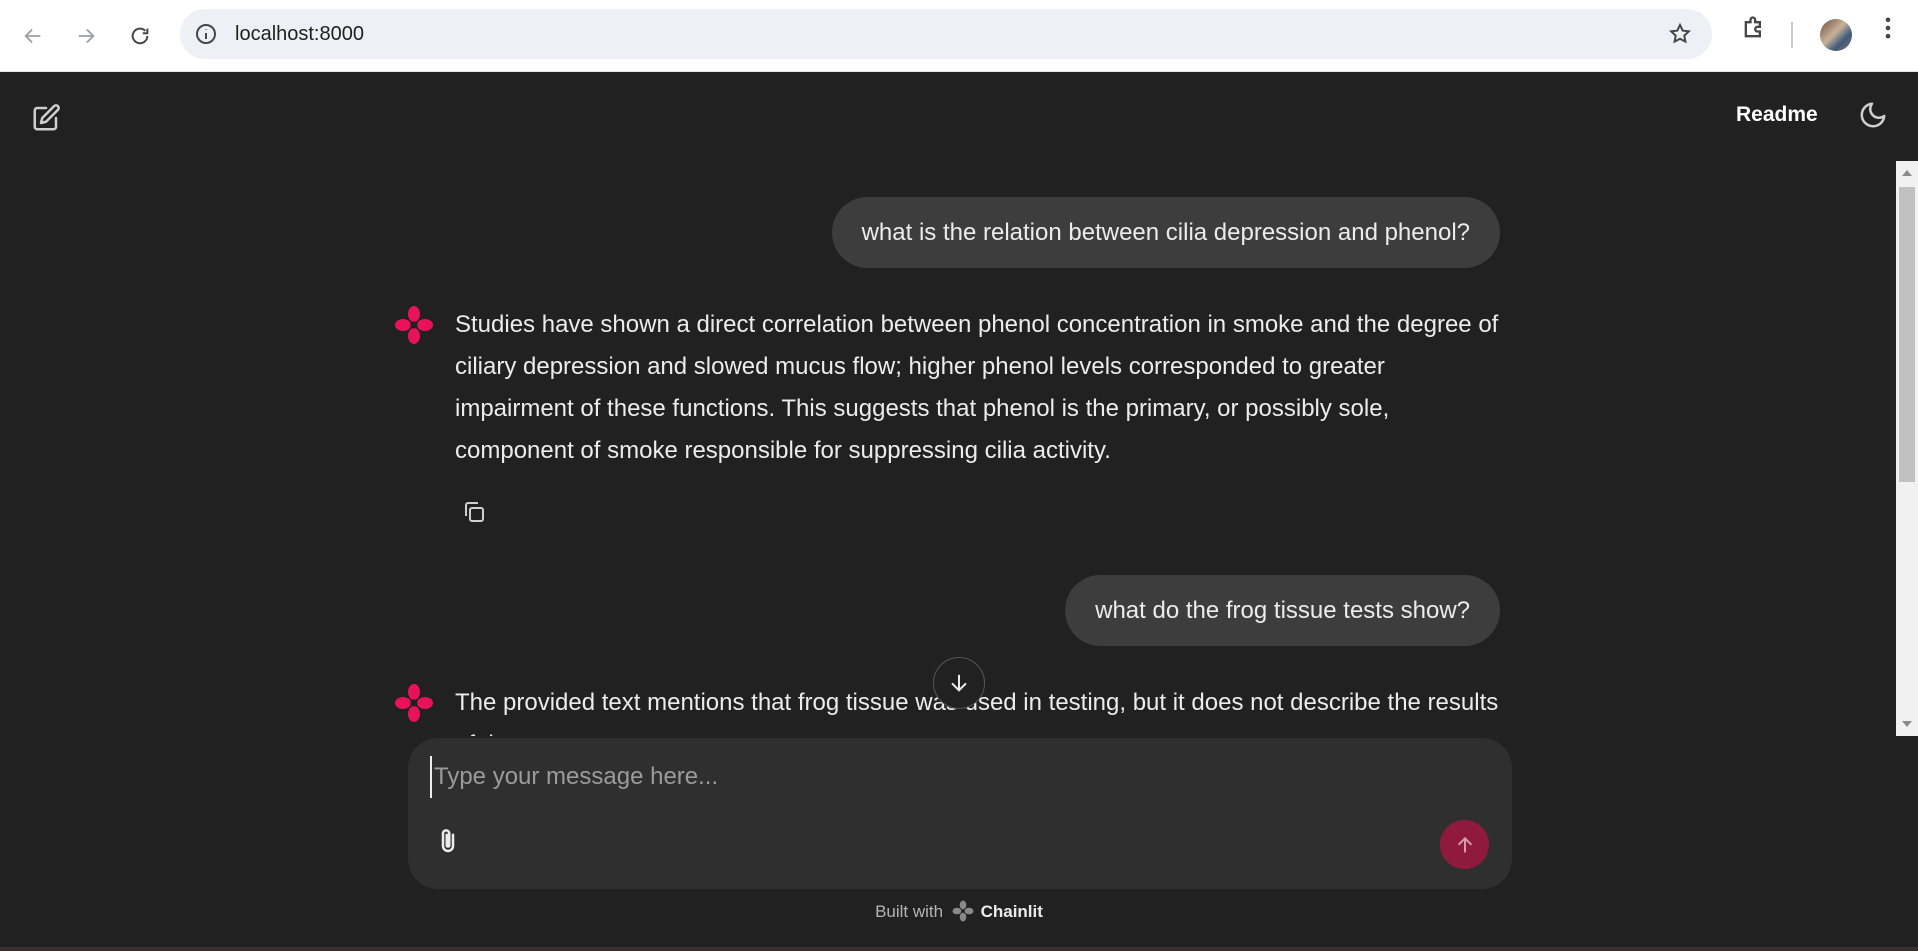  What do you see at coordinates (1680, 36) in the screenshot?
I see `bookmark-star-icon` at bounding box center [1680, 36].